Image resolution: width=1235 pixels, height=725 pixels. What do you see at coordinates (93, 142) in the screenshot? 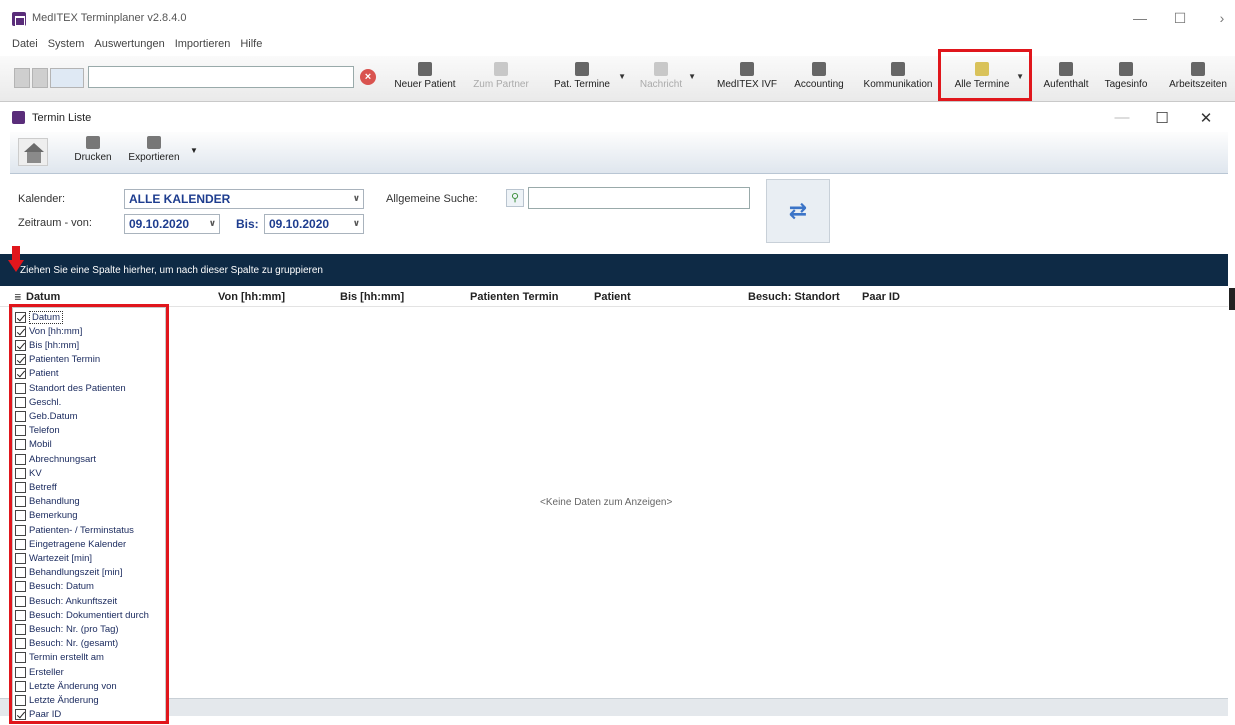
I see `printer-icon` at bounding box center [93, 142].